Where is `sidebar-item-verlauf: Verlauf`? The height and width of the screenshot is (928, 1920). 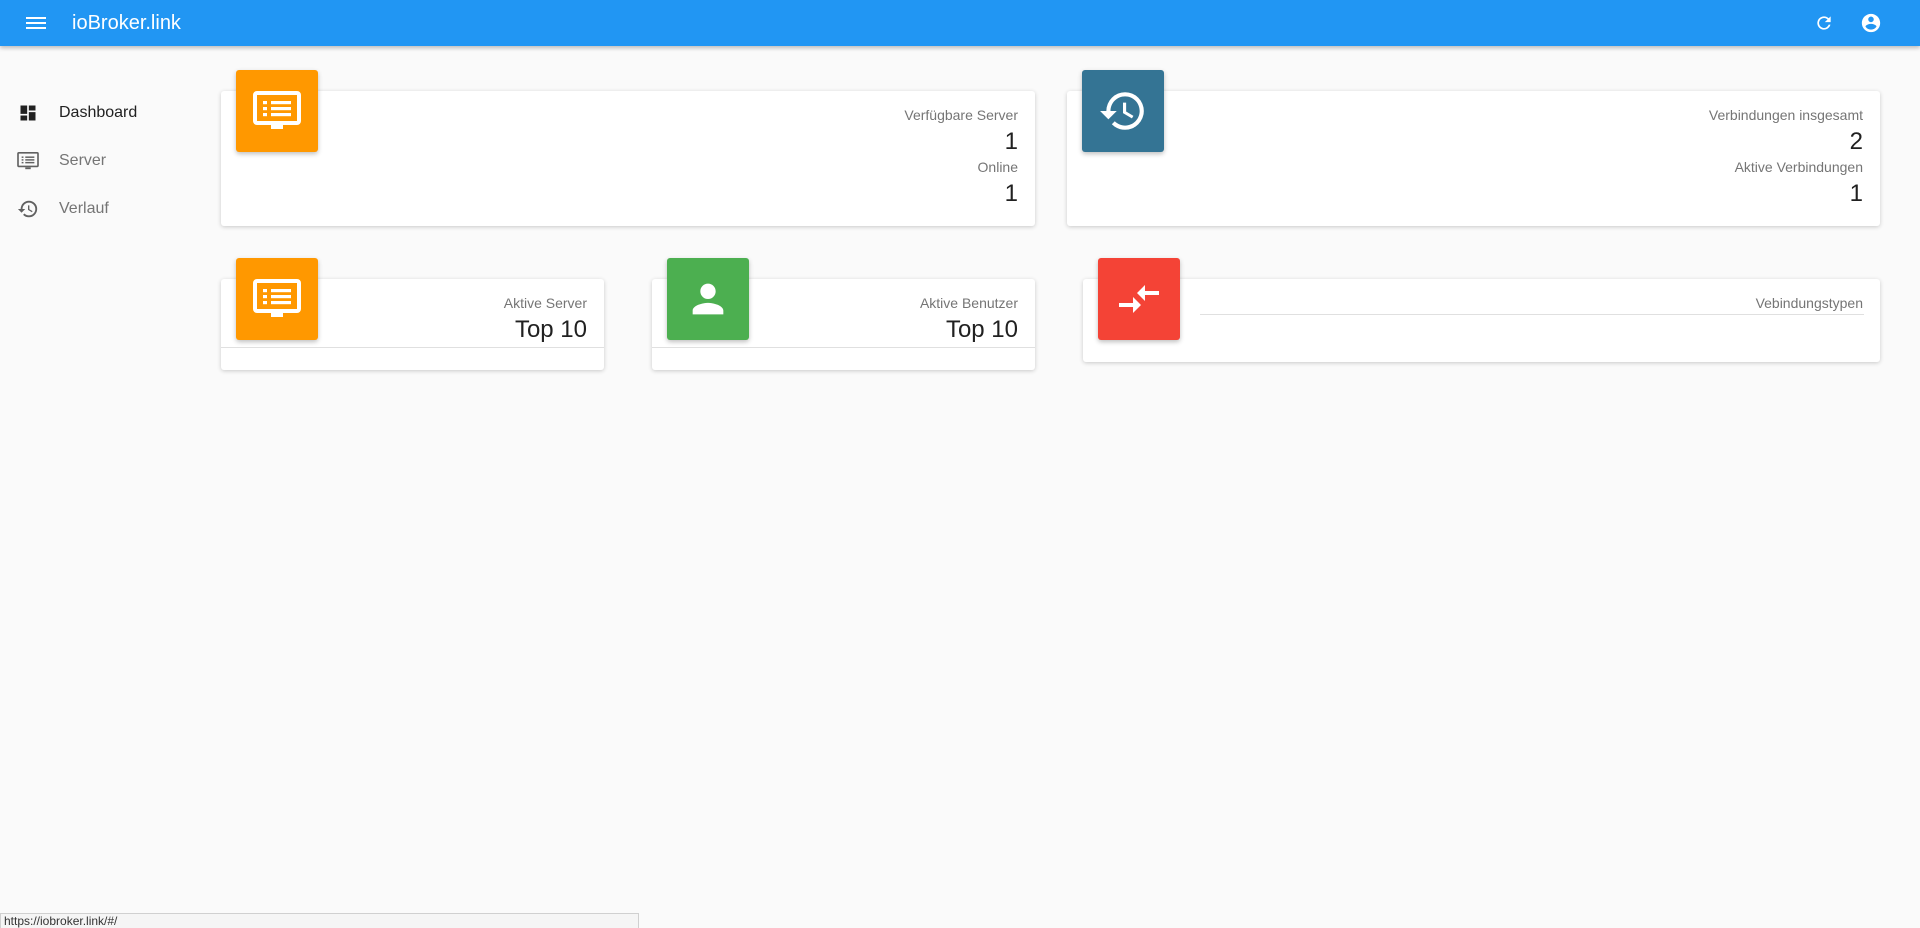
sidebar-item-verlauf: Verlauf is located at coordinates (100, 209).